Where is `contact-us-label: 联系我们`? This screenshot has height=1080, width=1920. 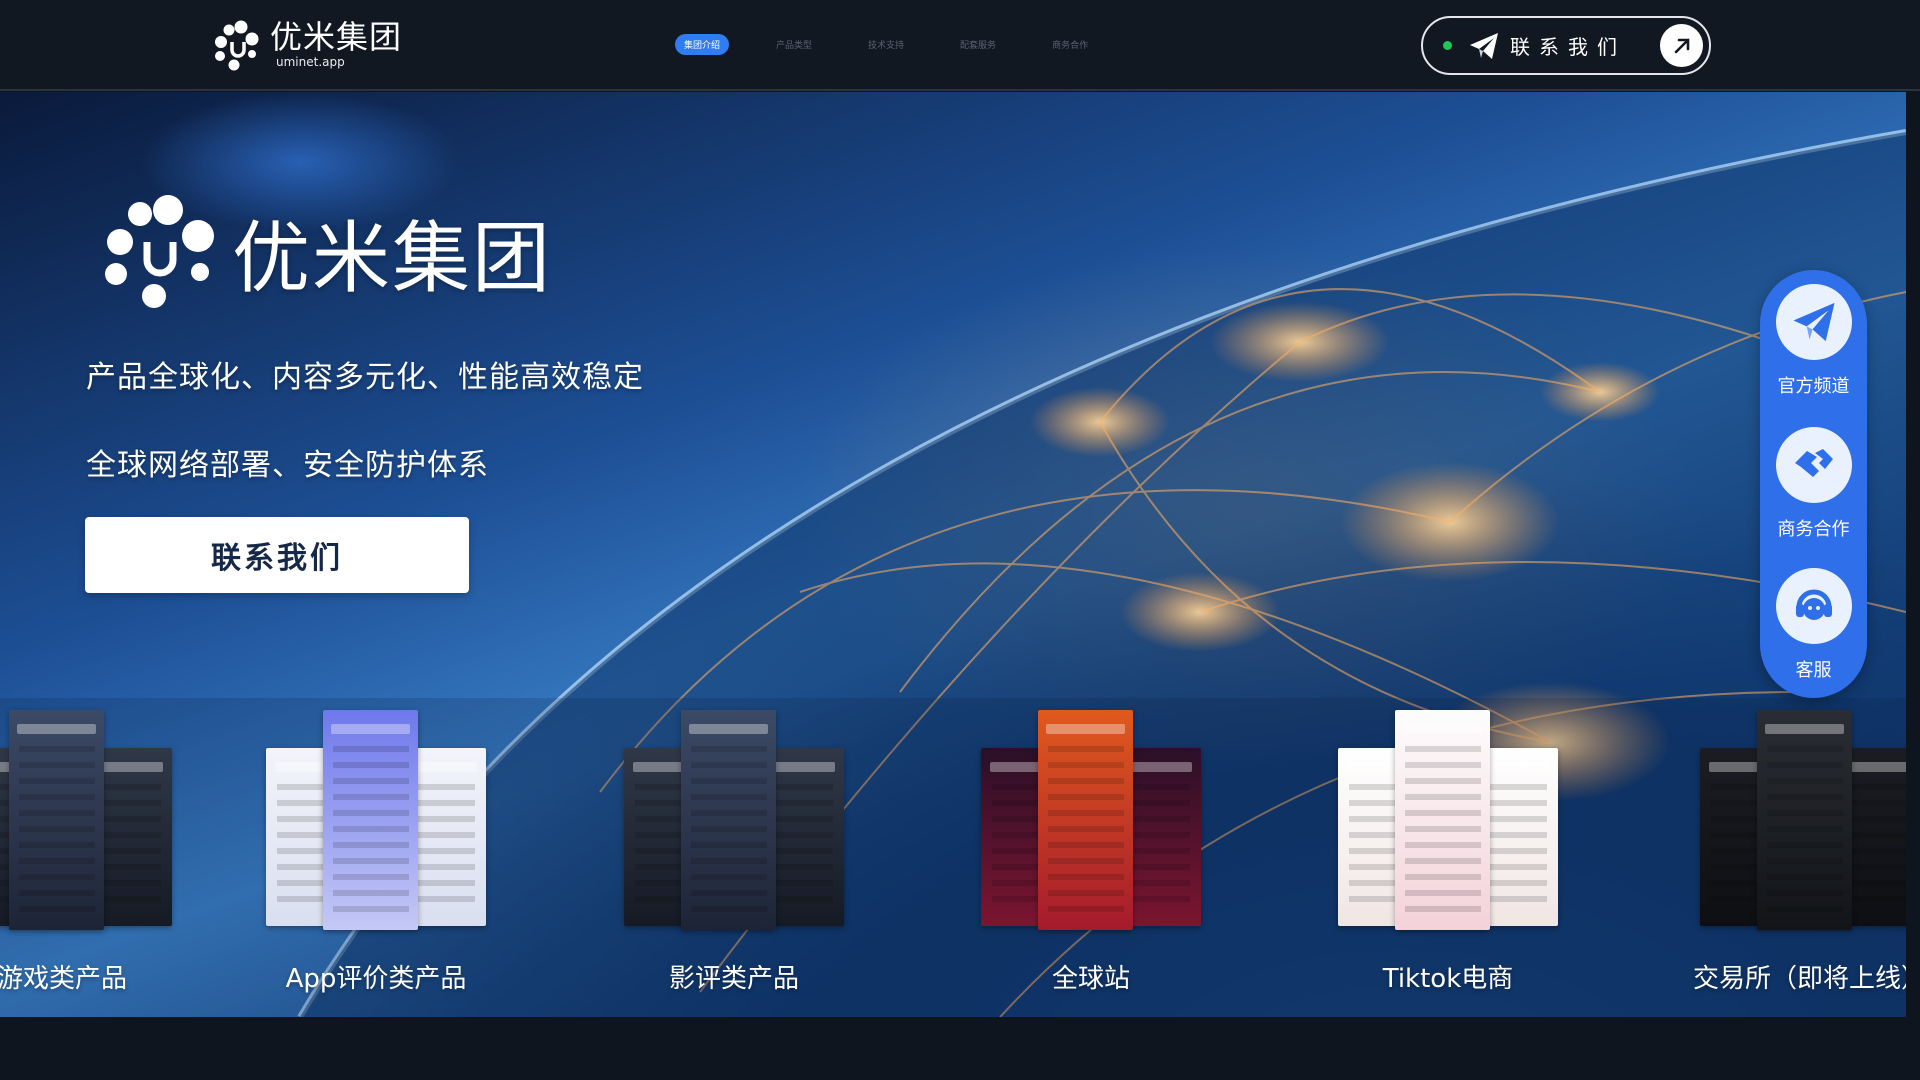 contact-us-label: 联系我们 is located at coordinates (1568, 47).